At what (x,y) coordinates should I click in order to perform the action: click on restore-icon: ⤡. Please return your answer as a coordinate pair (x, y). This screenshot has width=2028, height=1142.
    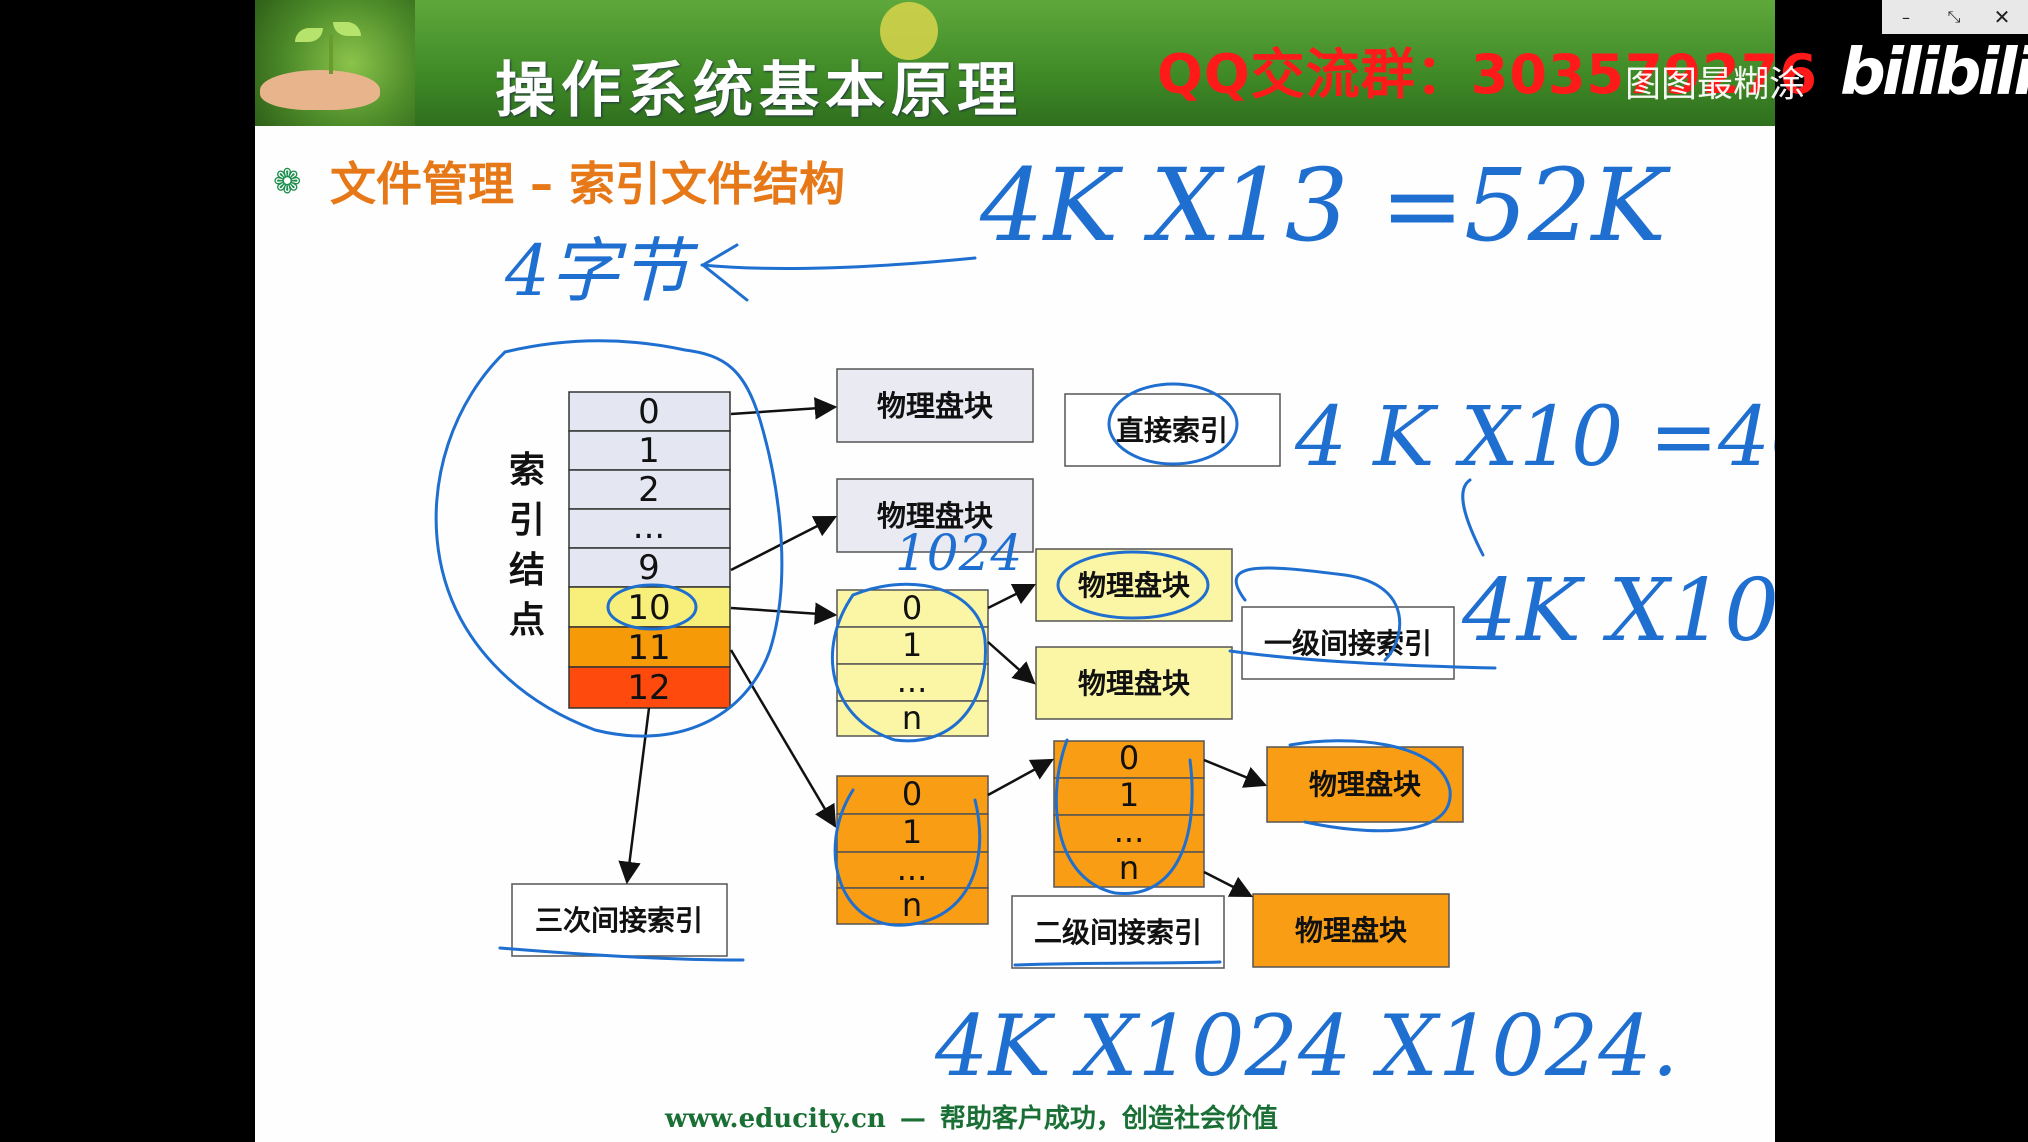
    Looking at the image, I should click on (1954, 16).